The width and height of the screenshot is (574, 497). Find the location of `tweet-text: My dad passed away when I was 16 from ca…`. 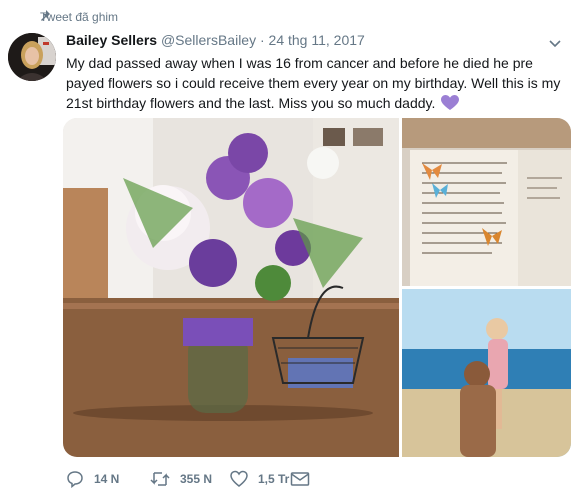

tweet-text: My dad passed away when I was 16 from ca… is located at coordinates (316, 83).